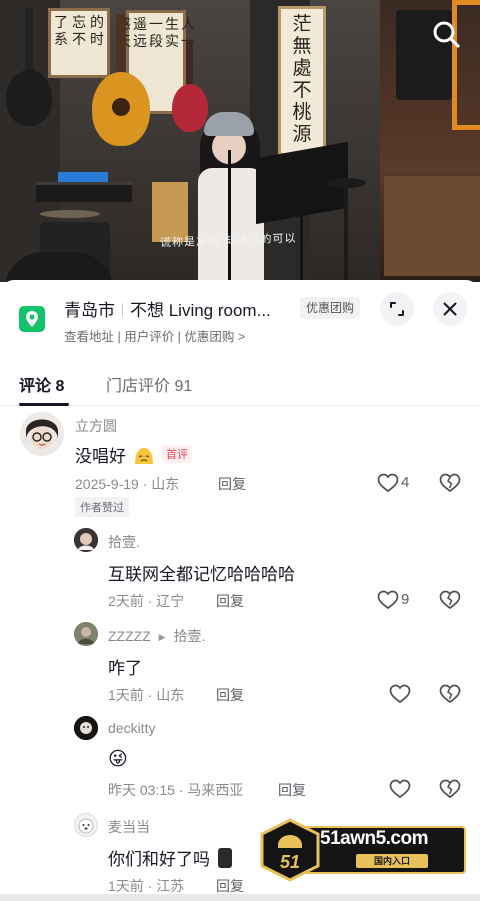 The image size is (480, 901). What do you see at coordinates (84, 192) in the screenshot?
I see `keyboard` at bounding box center [84, 192].